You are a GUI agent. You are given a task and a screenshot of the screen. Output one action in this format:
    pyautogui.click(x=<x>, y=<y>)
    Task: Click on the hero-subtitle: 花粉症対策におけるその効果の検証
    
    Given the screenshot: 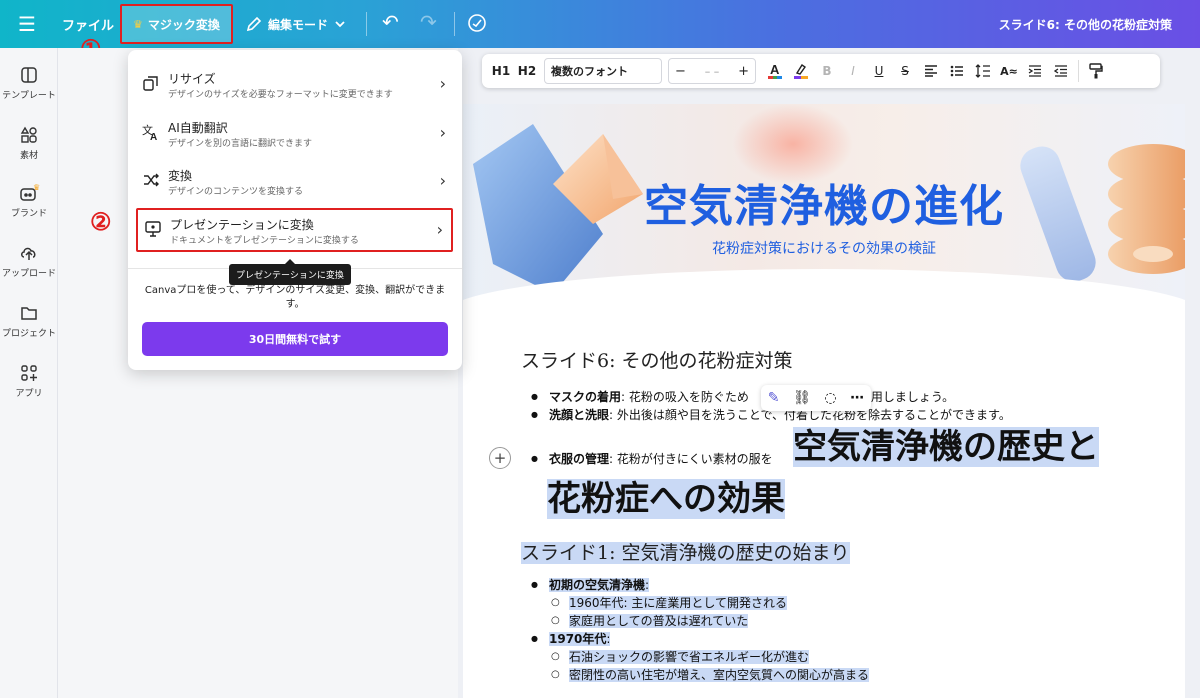 What is the action you would take?
    pyautogui.click(x=824, y=248)
    